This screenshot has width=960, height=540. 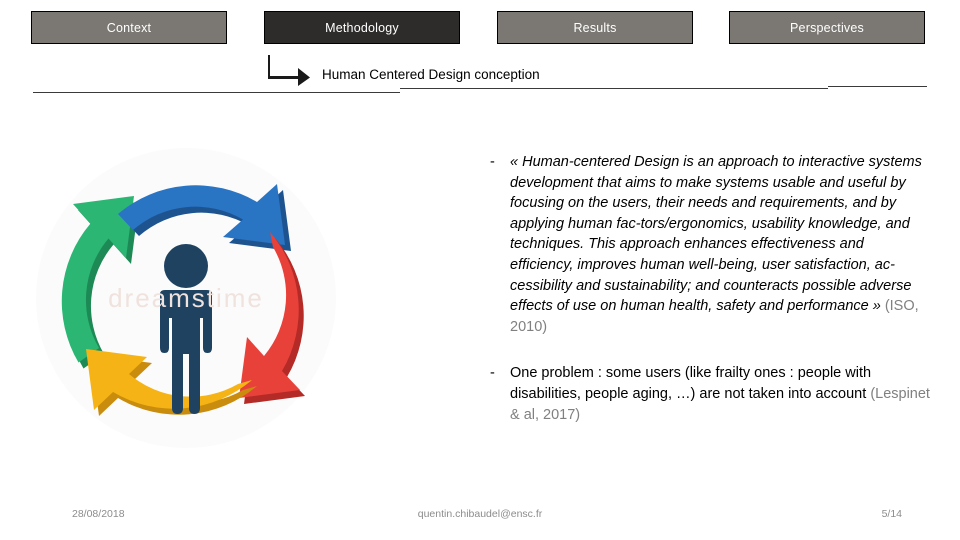 I want to click on top-navigation: Context Methodology Results Perspectives, so click(x=480, y=24).